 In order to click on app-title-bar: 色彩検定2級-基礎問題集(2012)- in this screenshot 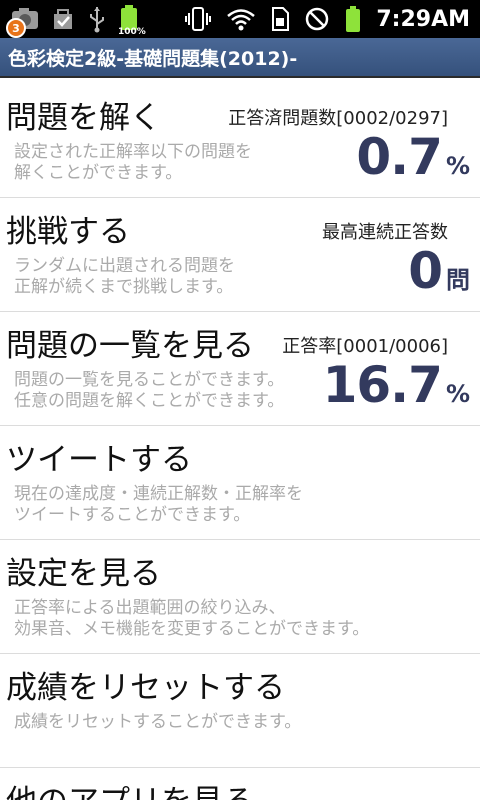, I will do `click(240, 58)`.